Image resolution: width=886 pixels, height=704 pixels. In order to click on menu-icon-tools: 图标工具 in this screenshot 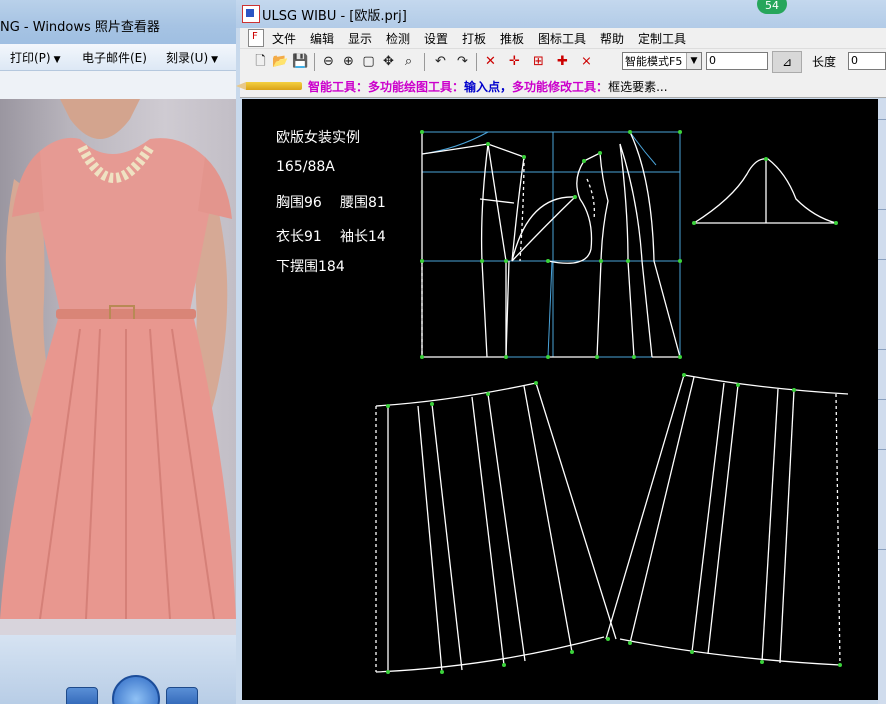, I will do `click(562, 38)`.